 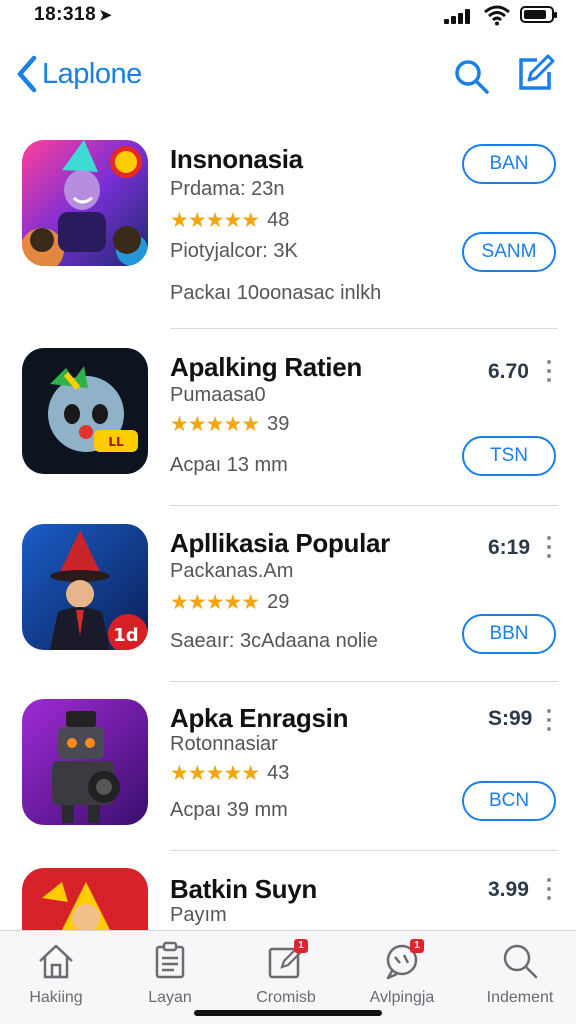 What do you see at coordinates (125, 635) in the screenshot?
I see `svg-text: 1d` at bounding box center [125, 635].